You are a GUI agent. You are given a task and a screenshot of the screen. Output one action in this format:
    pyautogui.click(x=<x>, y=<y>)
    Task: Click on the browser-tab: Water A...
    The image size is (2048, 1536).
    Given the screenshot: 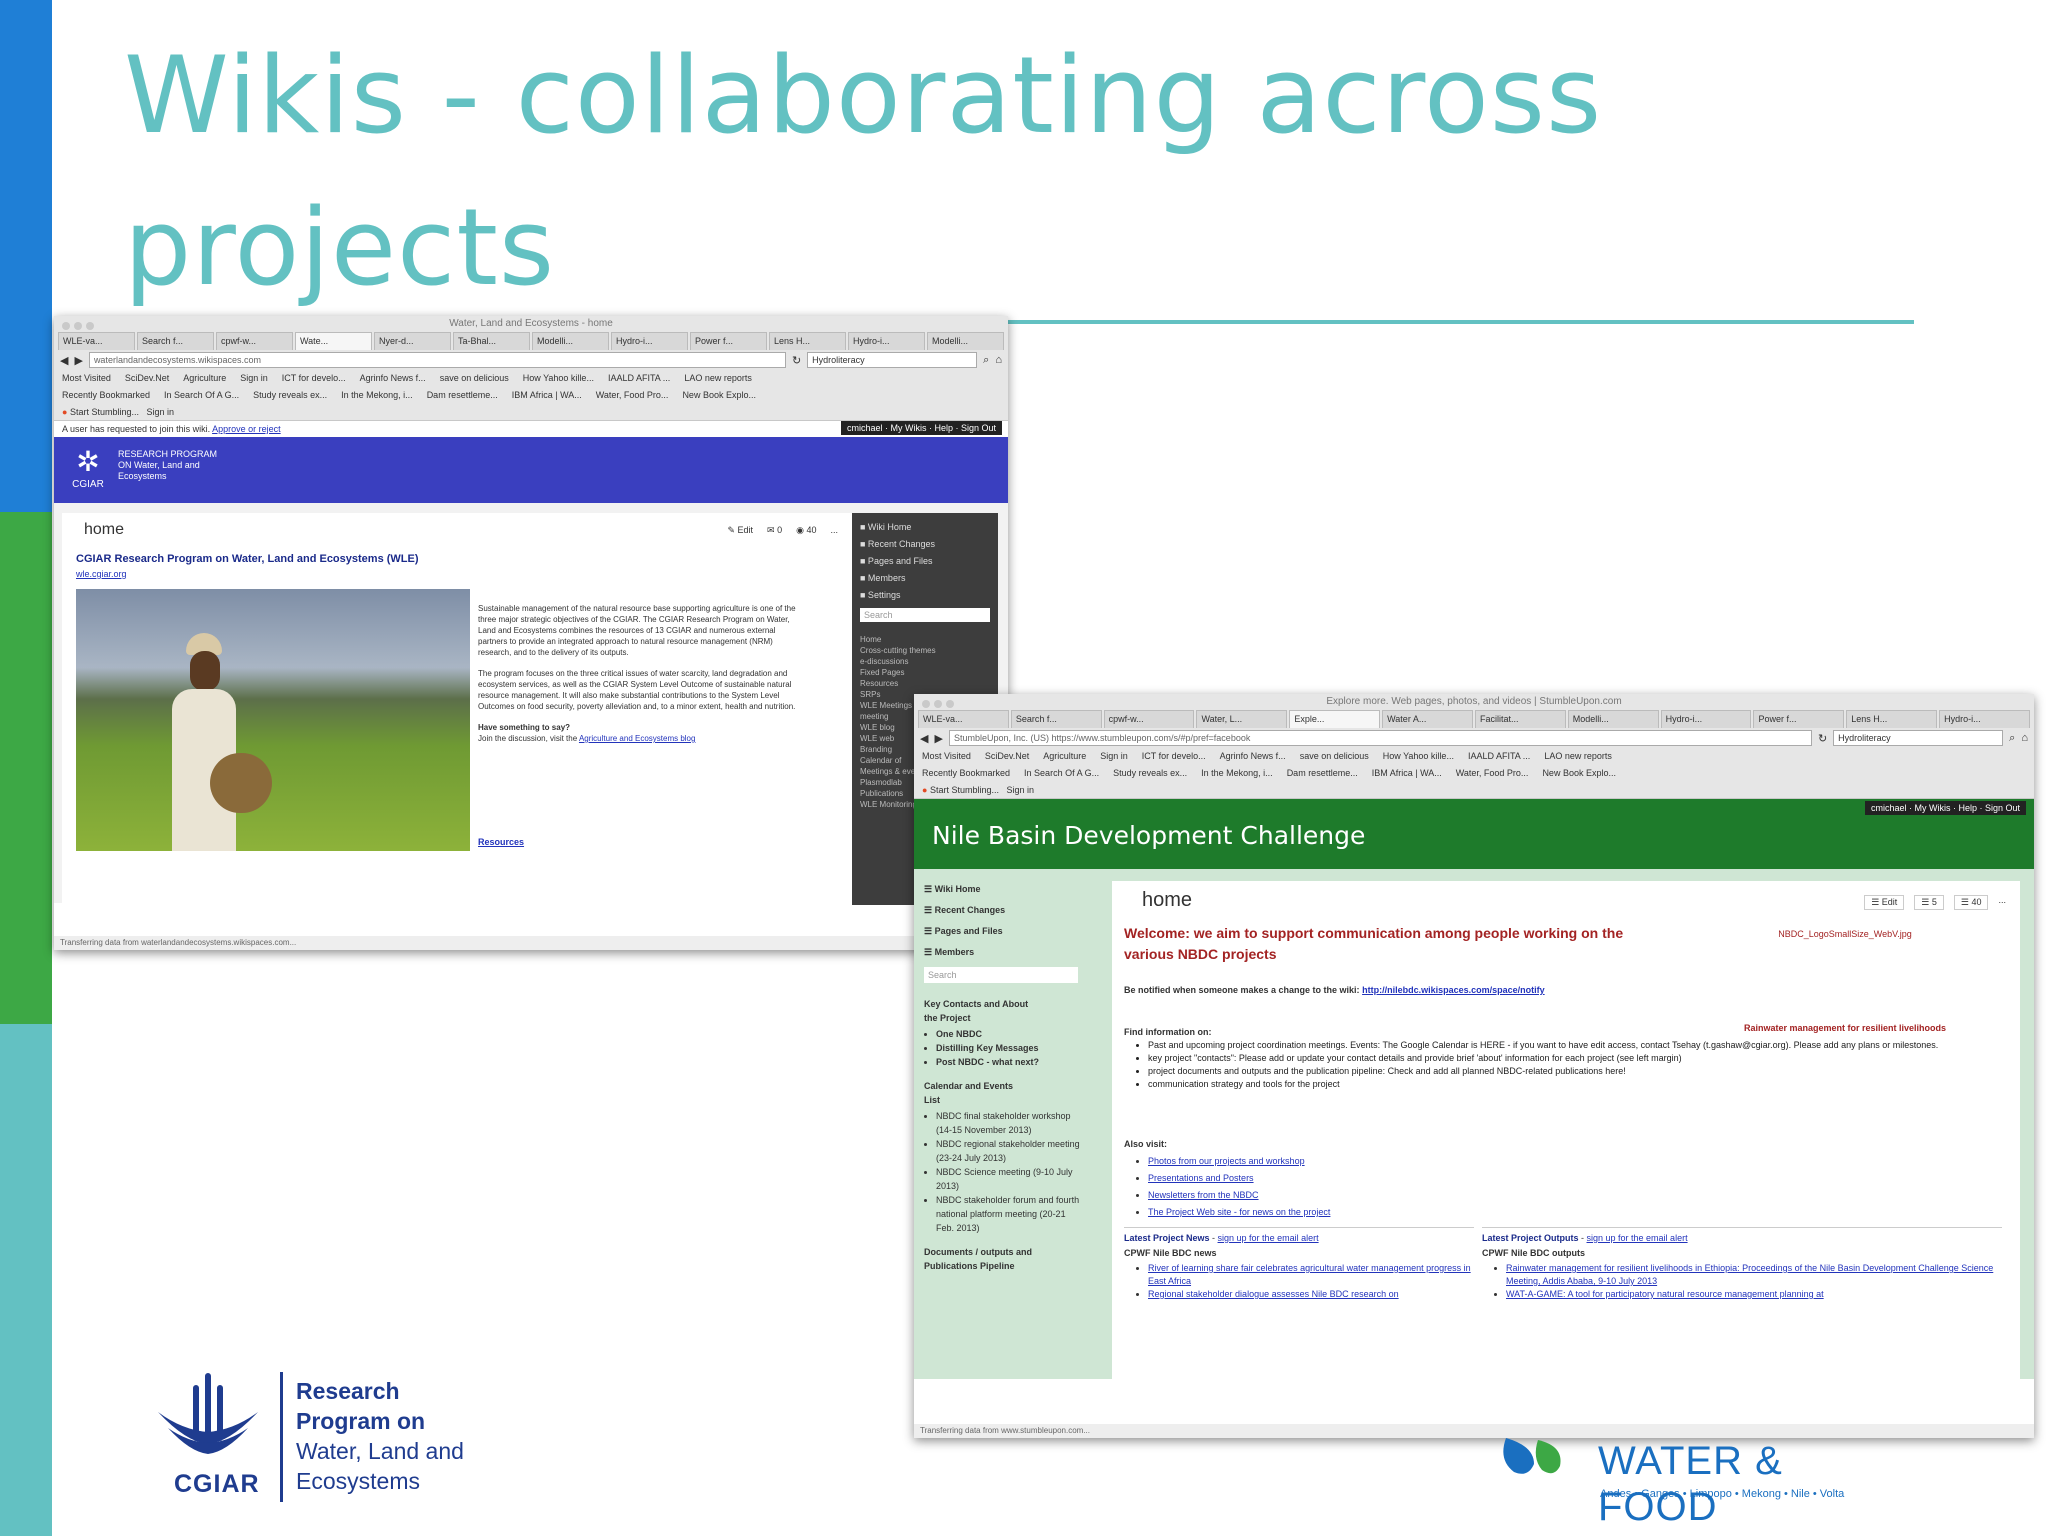 What is the action you would take?
    pyautogui.click(x=1427, y=719)
    